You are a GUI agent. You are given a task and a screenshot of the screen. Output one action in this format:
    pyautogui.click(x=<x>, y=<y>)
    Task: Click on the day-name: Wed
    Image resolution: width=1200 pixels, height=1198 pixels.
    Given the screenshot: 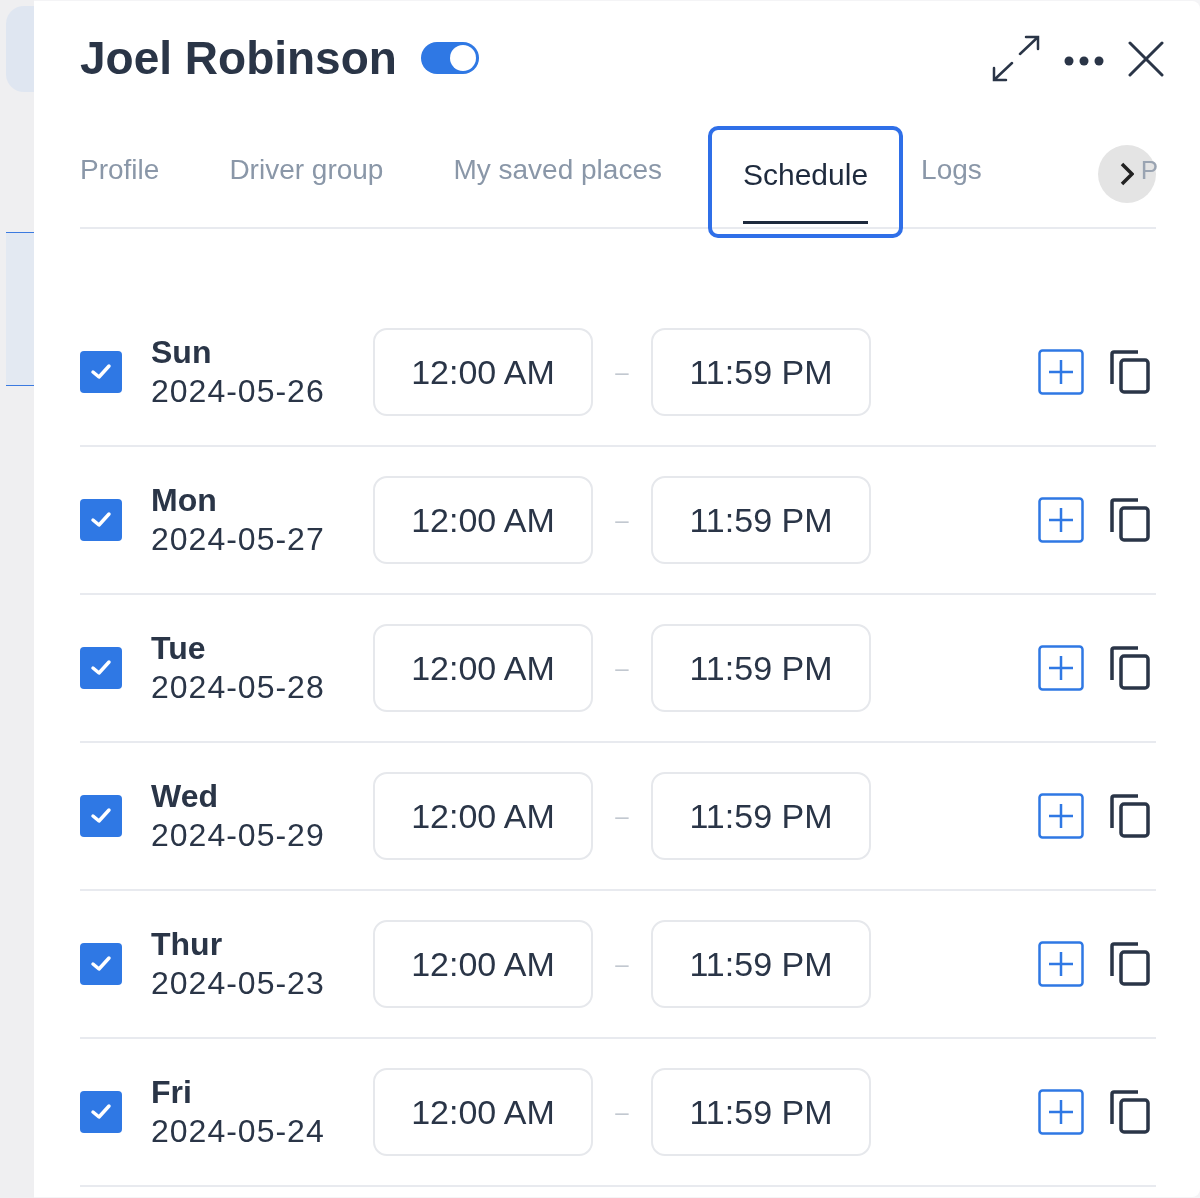 What is the action you would take?
    pyautogui.click(x=185, y=796)
    